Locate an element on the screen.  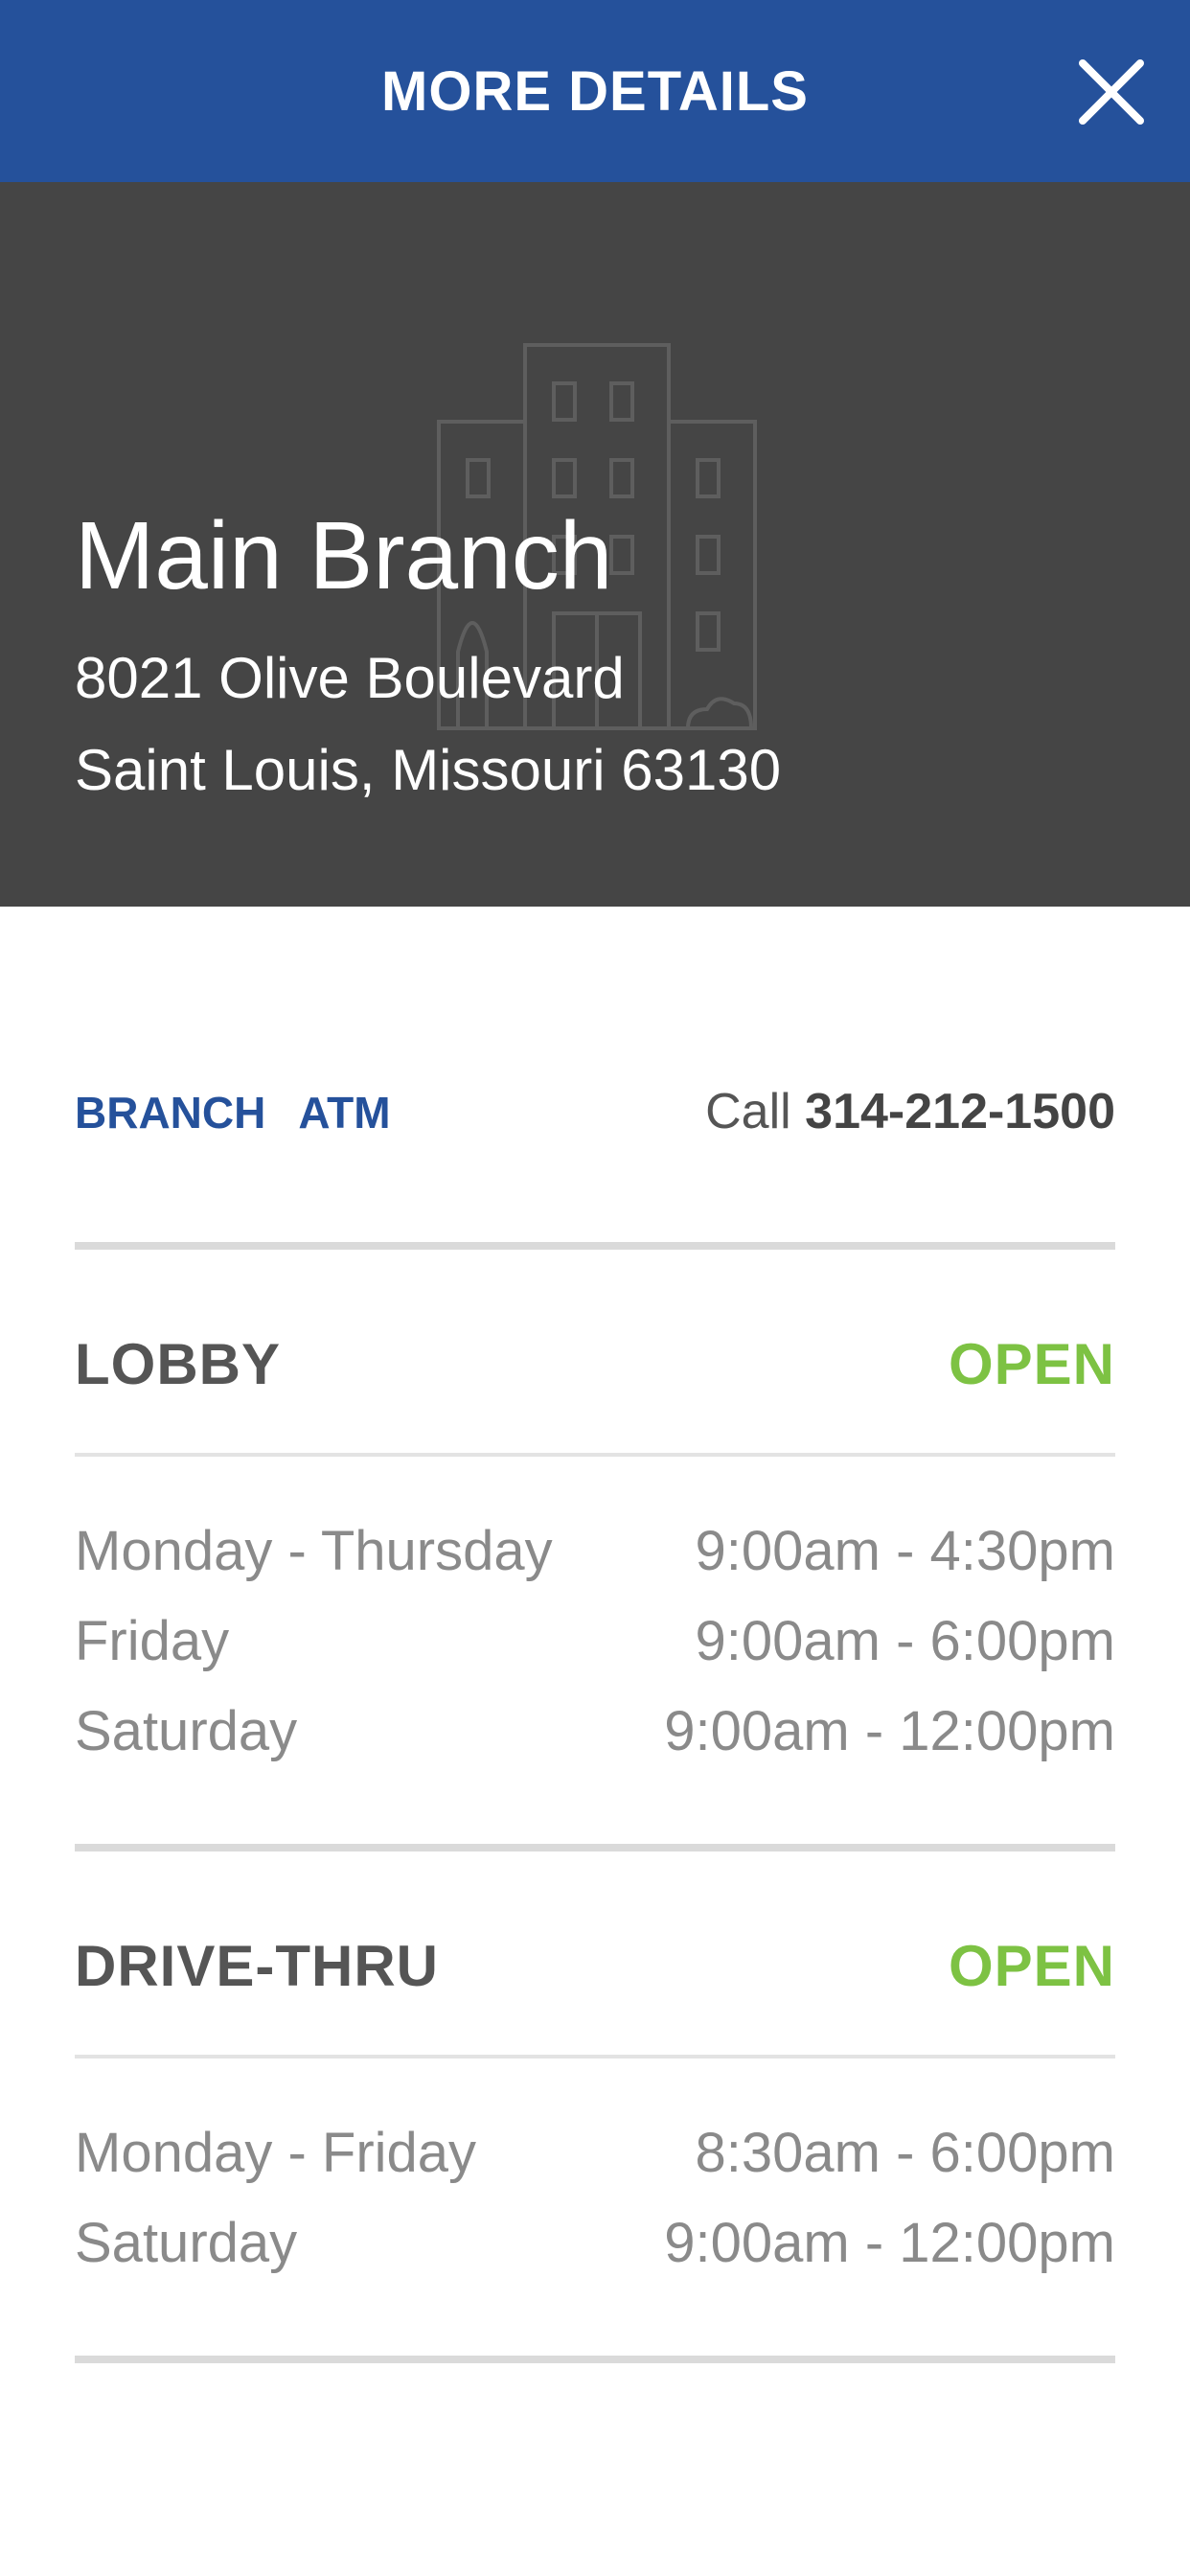
hours-day: Friday is located at coordinates (152, 1641).